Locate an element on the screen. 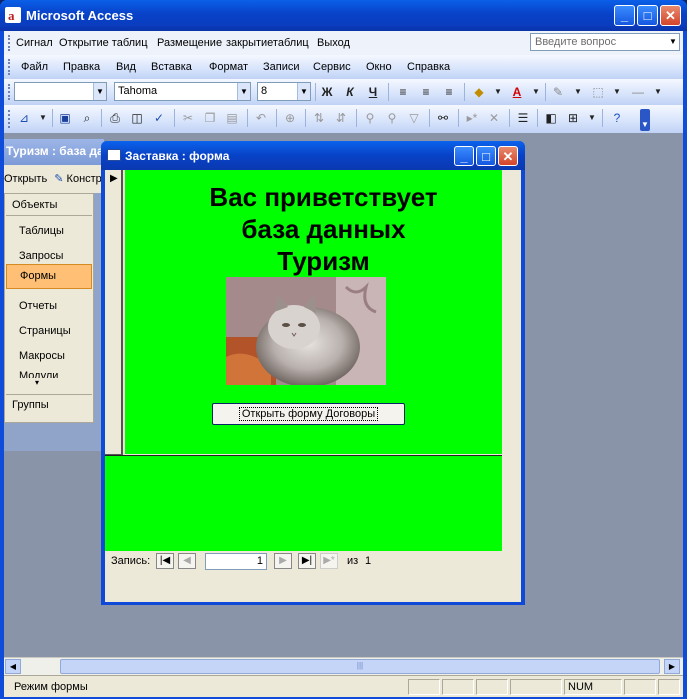 Image resolution: width=687 pixels, height=699 pixels. object-pages: Страницы is located at coordinates (45, 331).